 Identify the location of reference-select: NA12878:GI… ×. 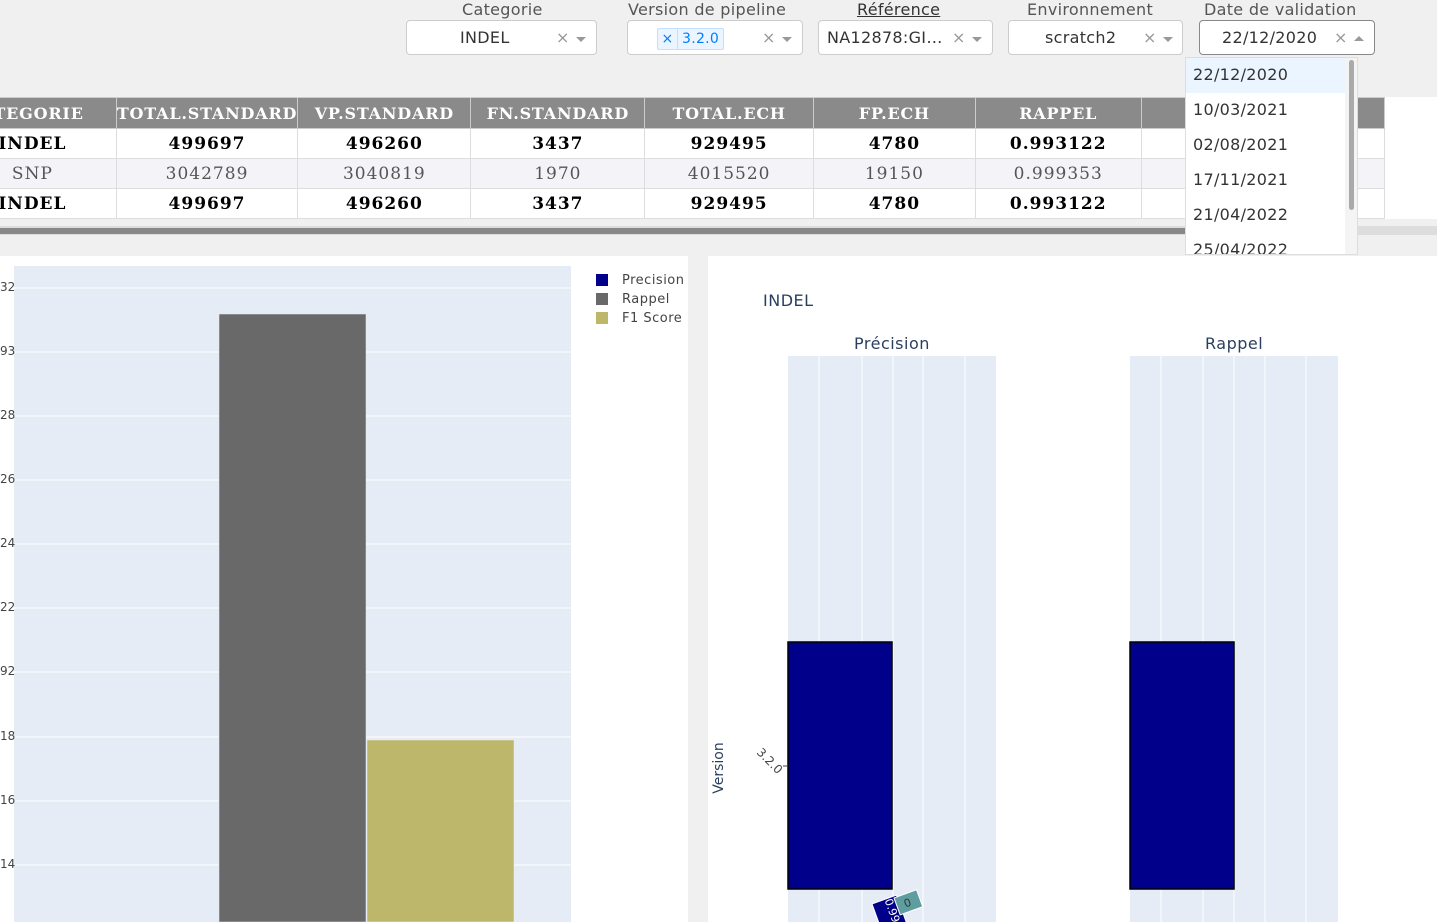
(905, 37).